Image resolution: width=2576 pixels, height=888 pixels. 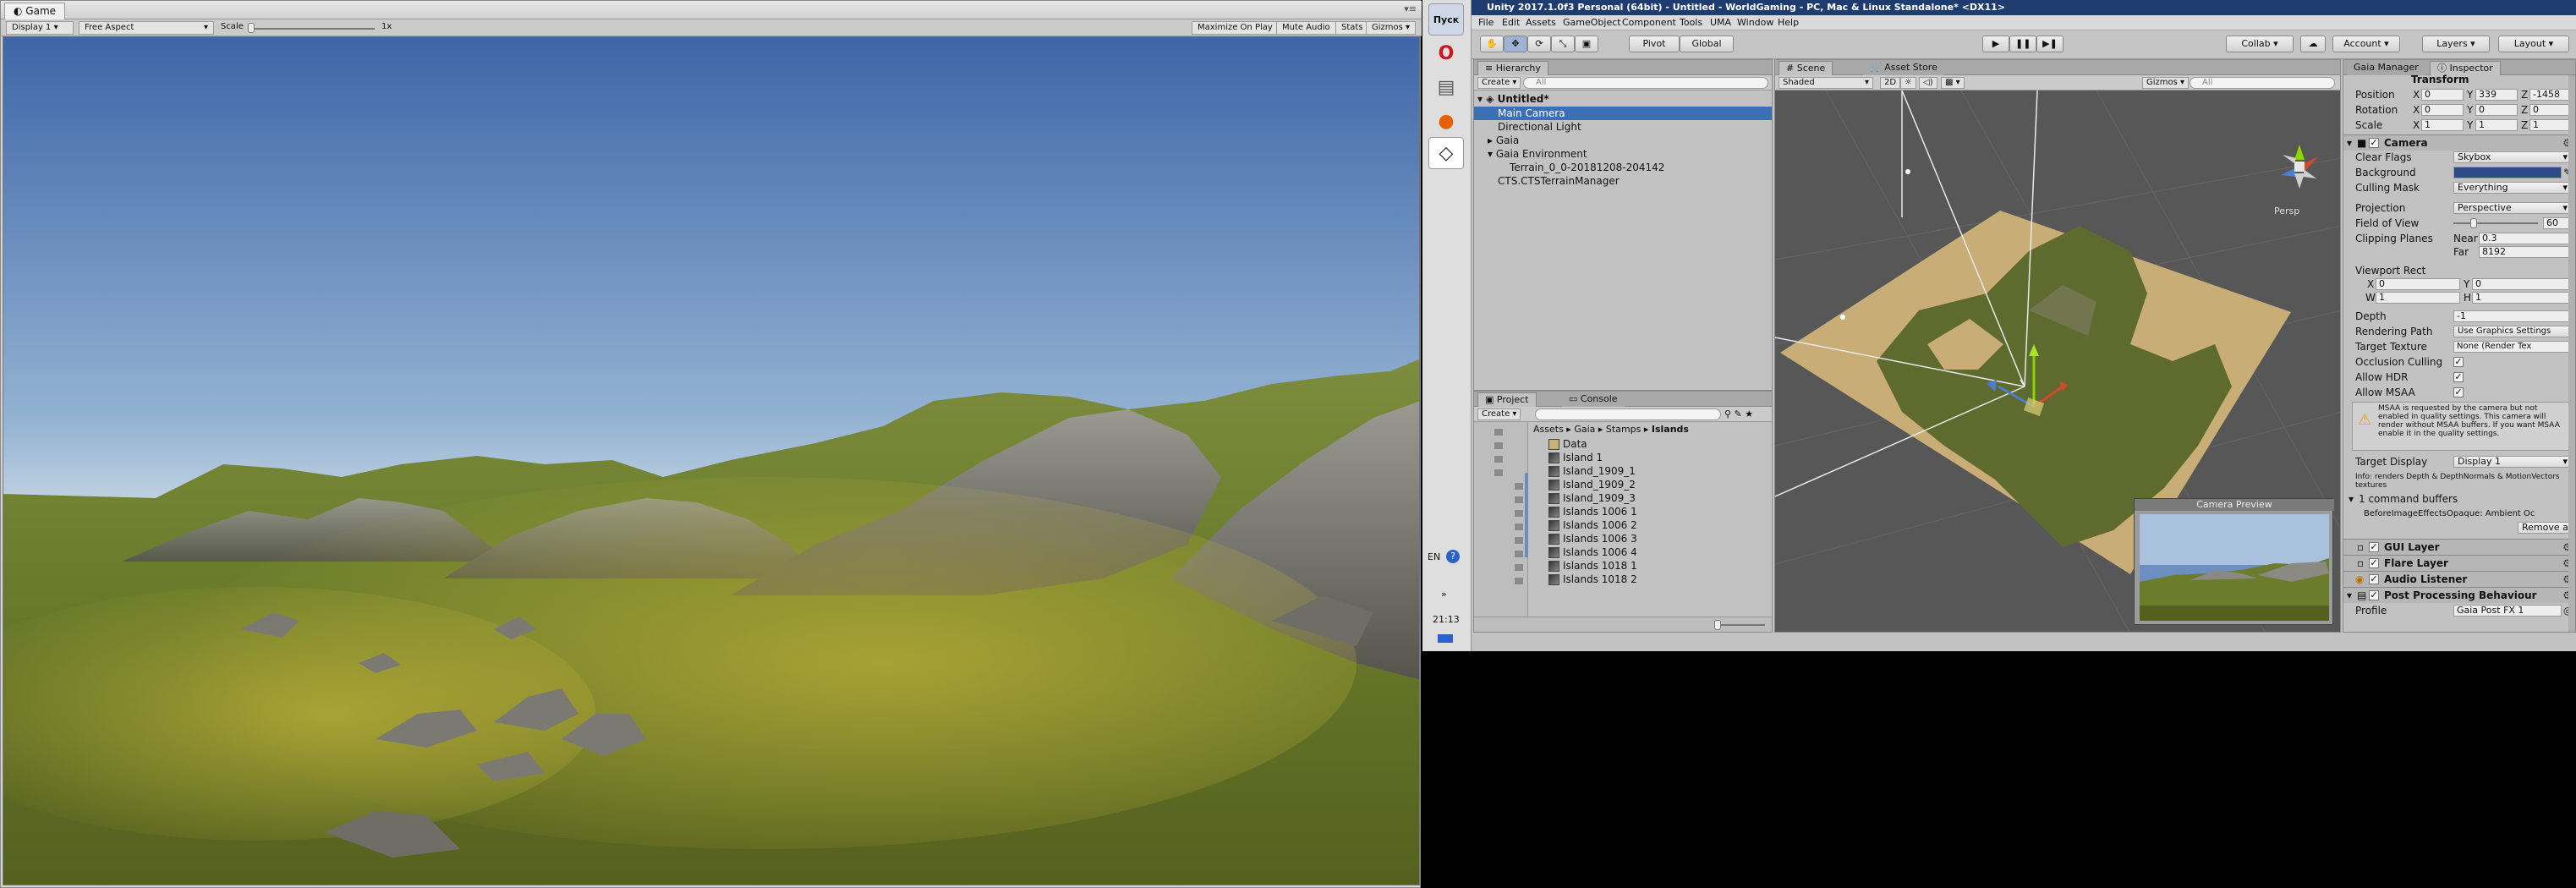 I want to click on hierarchy-item-terrain: Terrain_0_0-20181208-204142, so click(x=1623, y=168).